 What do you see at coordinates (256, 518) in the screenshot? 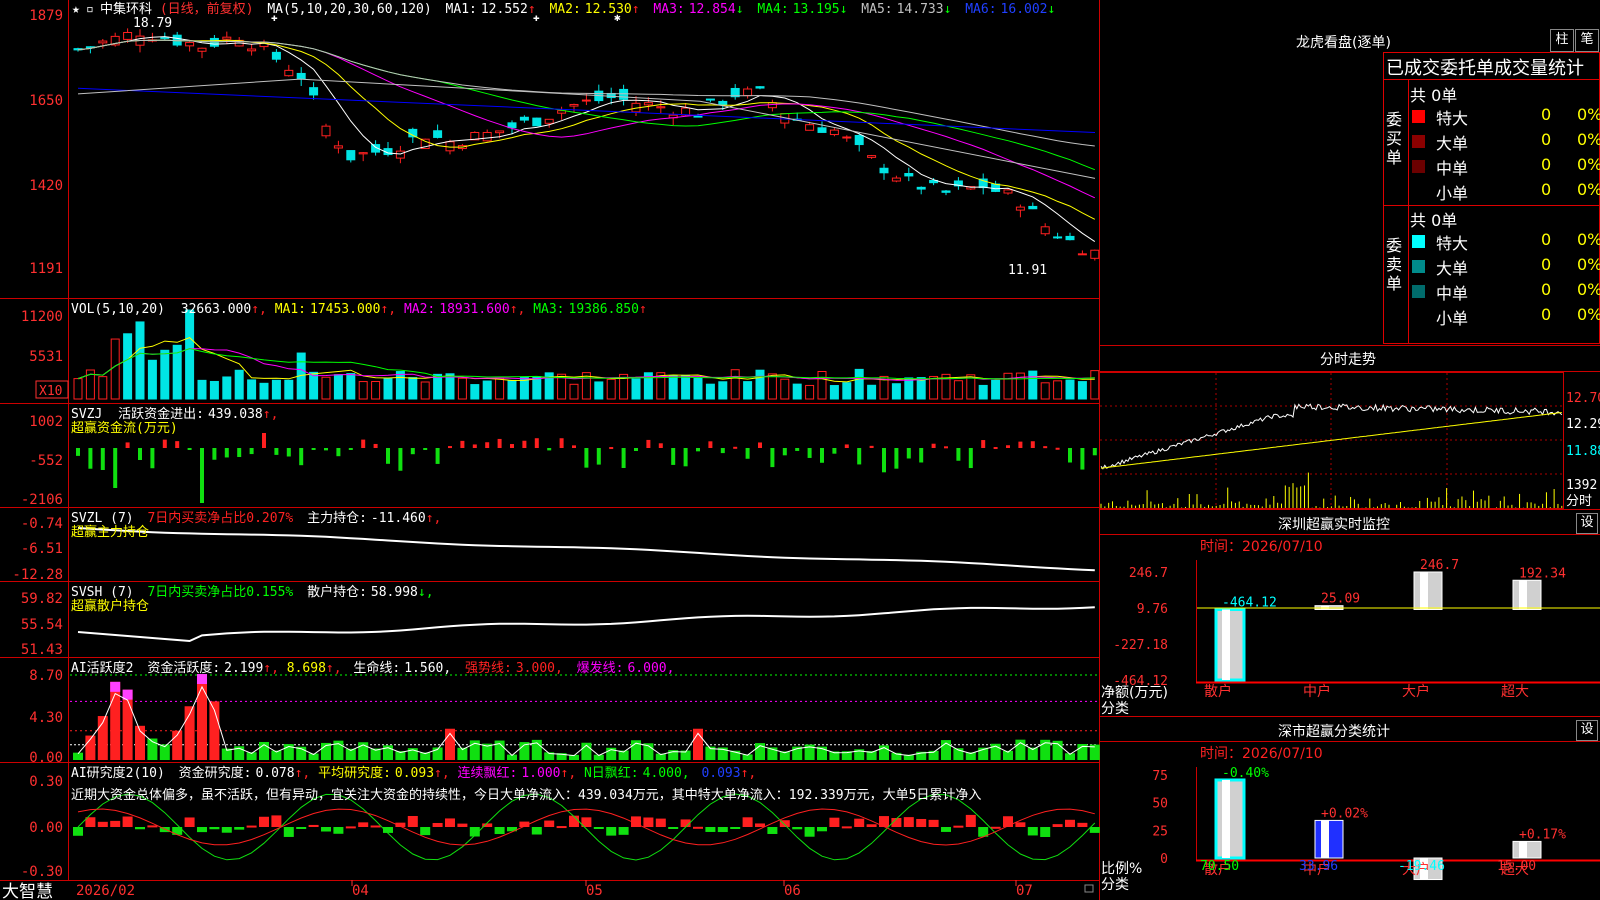
I see `svzl-header: SVZL (7) 7日内买卖净占比0.207% 主力持仓: -11.460↑,` at bounding box center [256, 518].